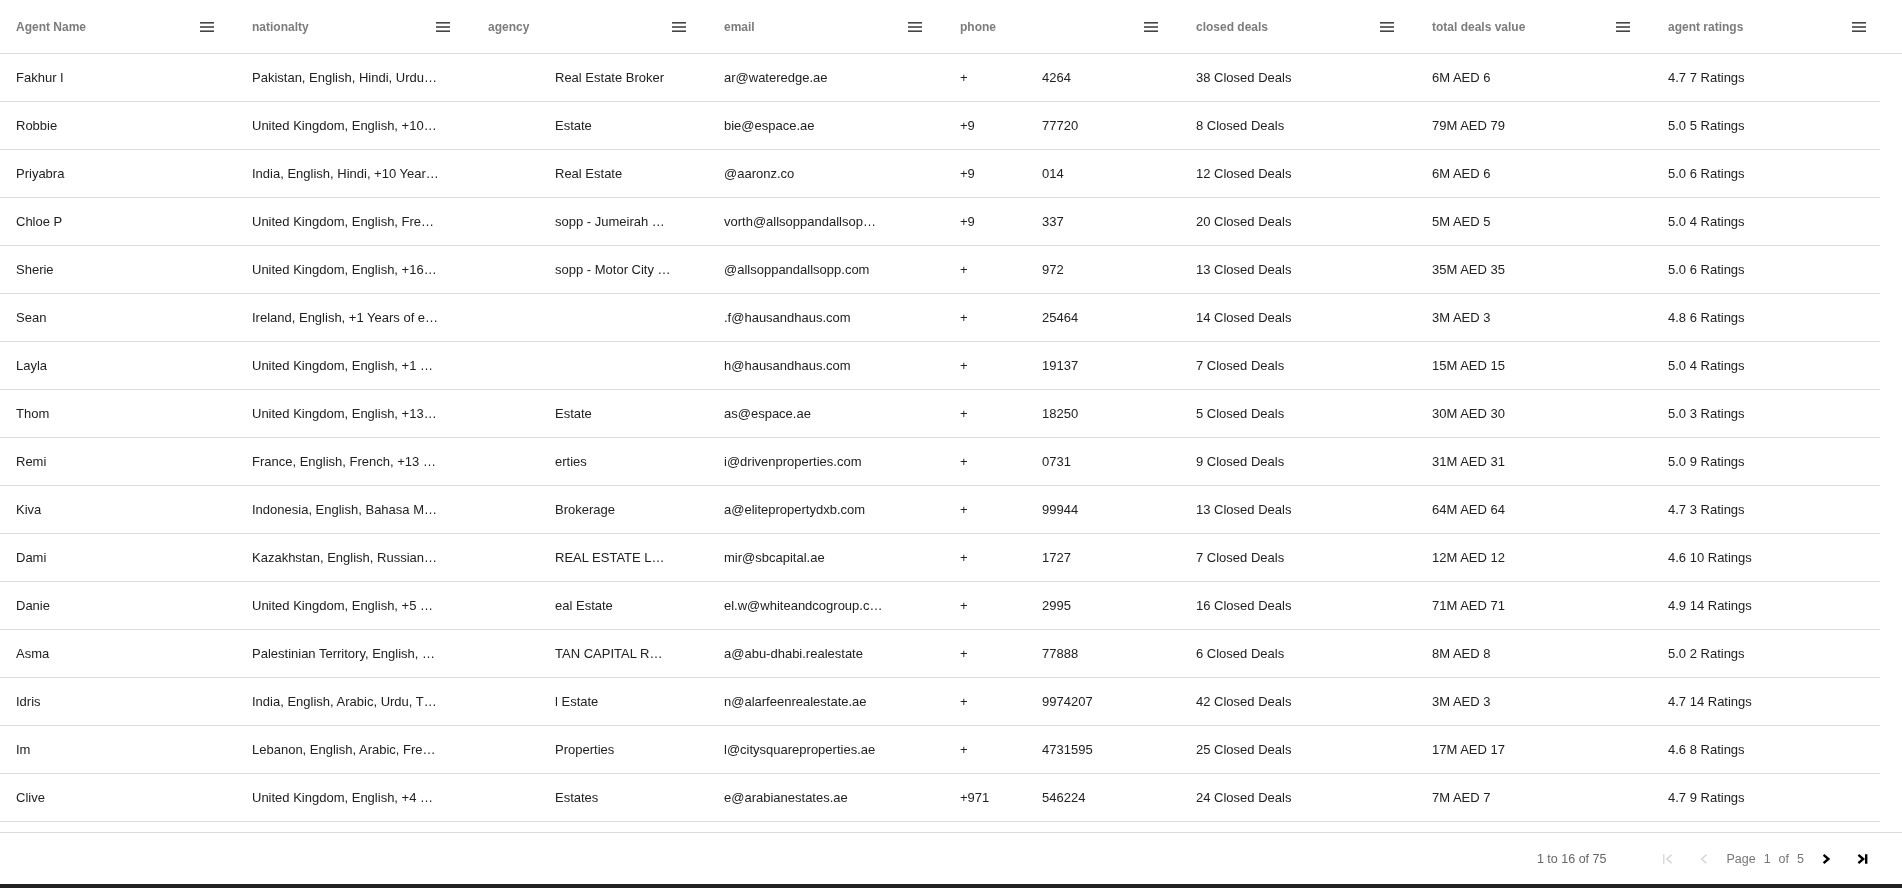 This screenshot has width=1902, height=888. I want to click on email-cell: as@espace.ae, so click(767, 413).